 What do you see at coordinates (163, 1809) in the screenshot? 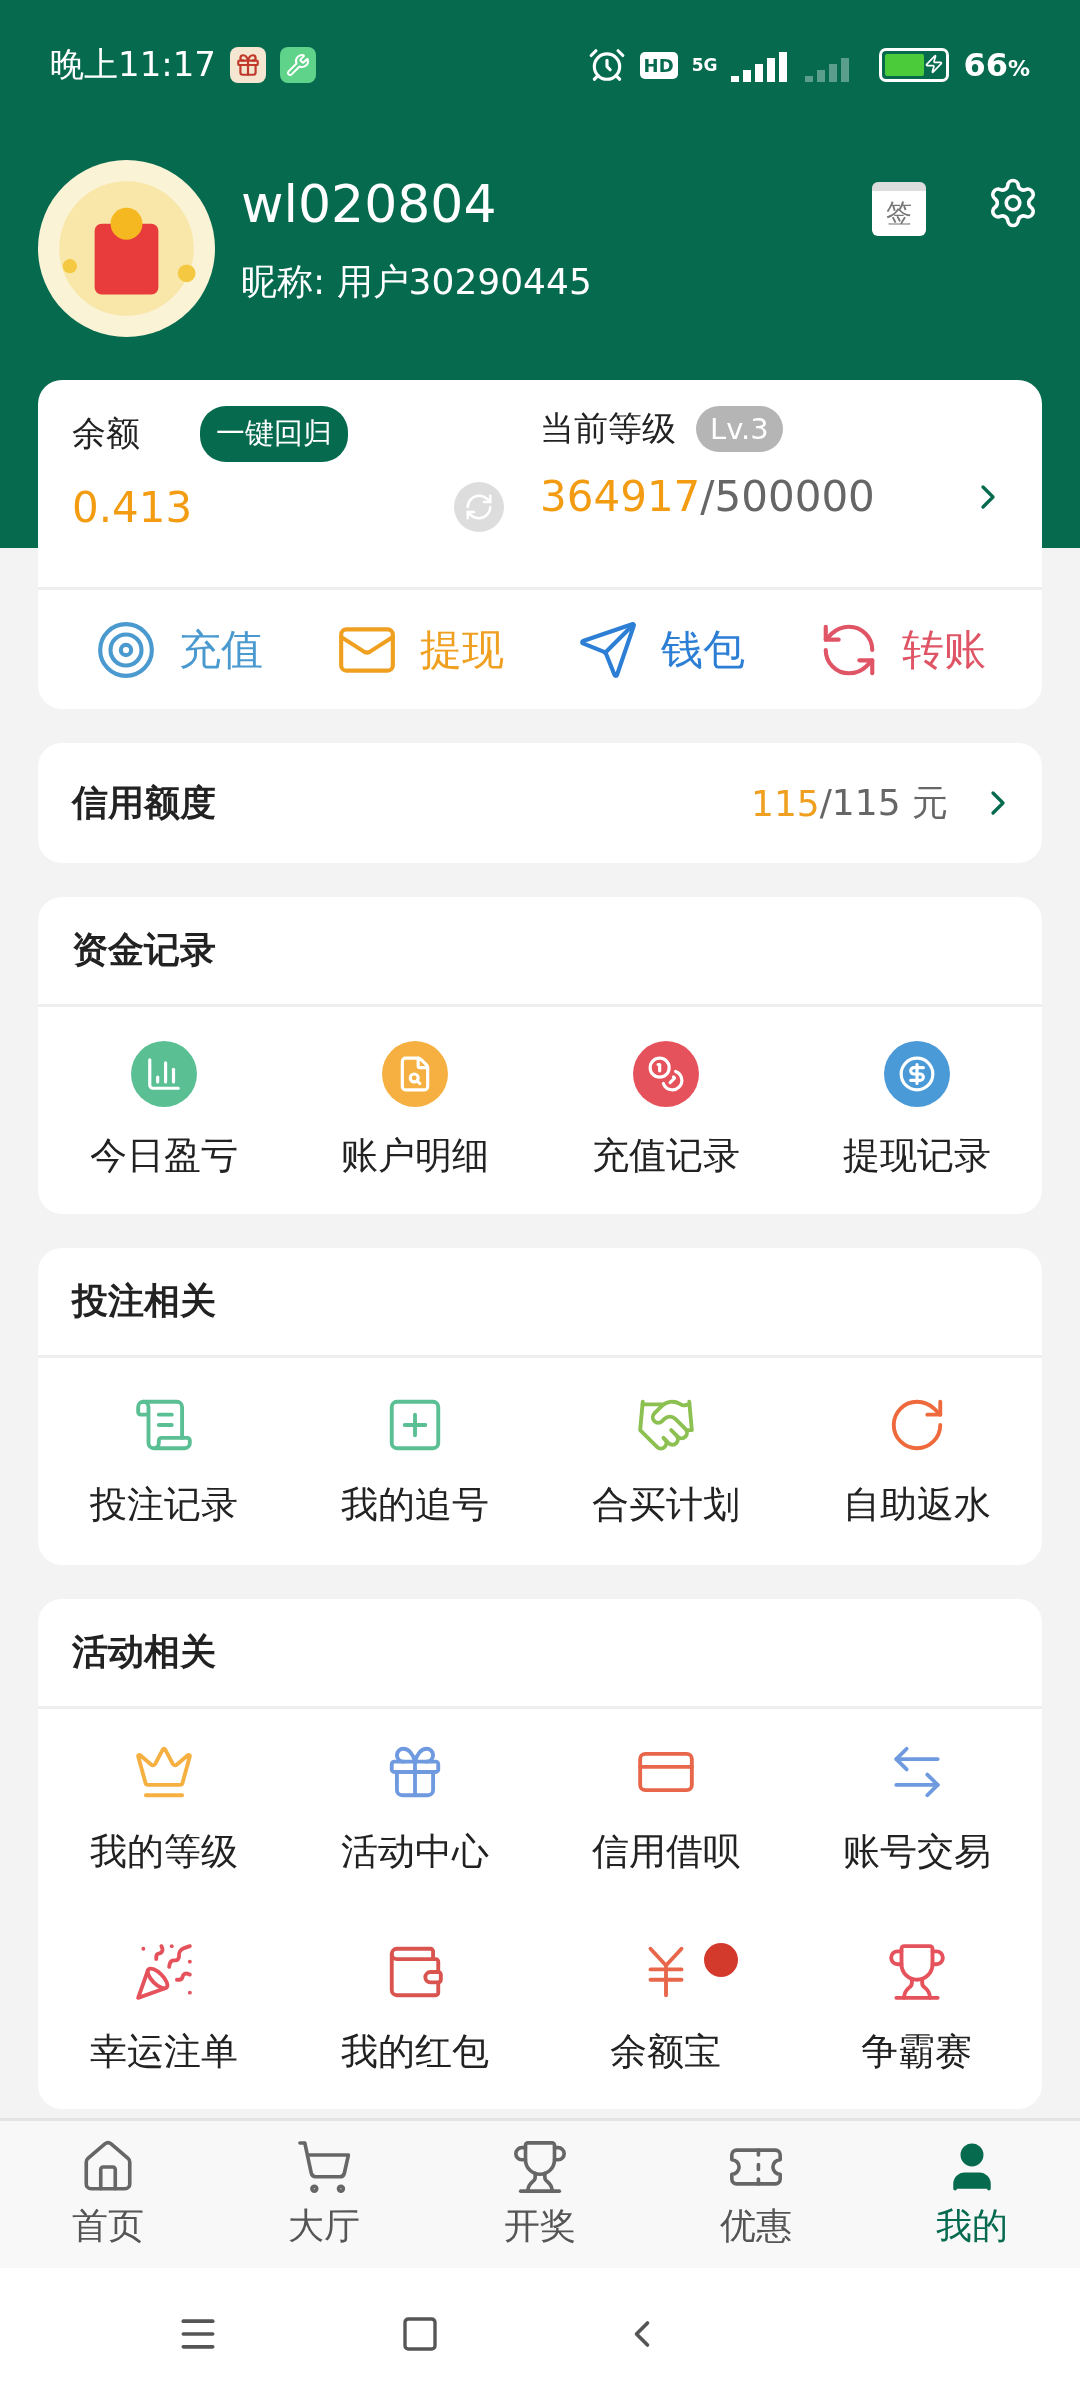
I see `menu-item: 我的等级` at bounding box center [163, 1809].